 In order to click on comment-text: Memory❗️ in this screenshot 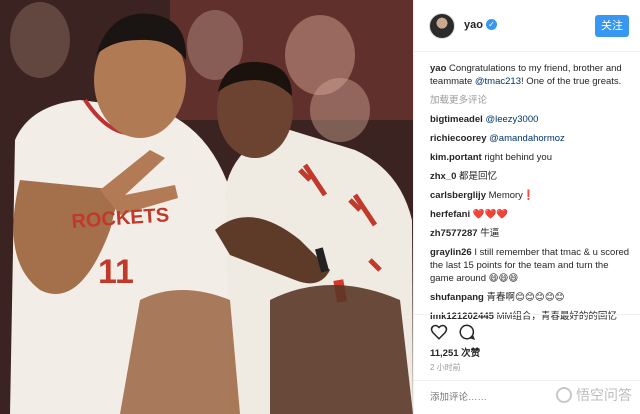, I will do `click(511, 195)`.